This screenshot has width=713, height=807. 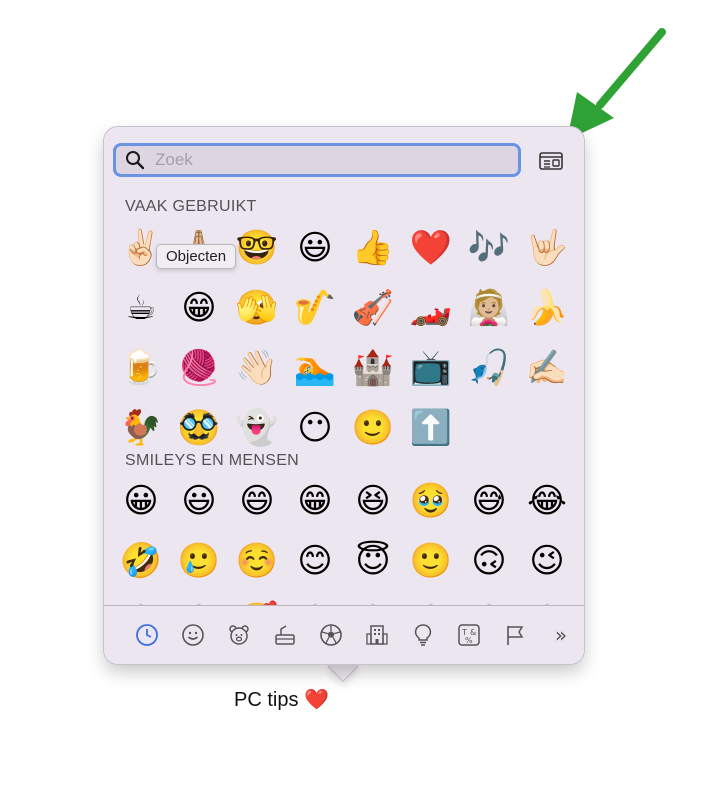 What do you see at coordinates (257, 561) in the screenshot?
I see `smileys-emoji: ☺️` at bounding box center [257, 561].